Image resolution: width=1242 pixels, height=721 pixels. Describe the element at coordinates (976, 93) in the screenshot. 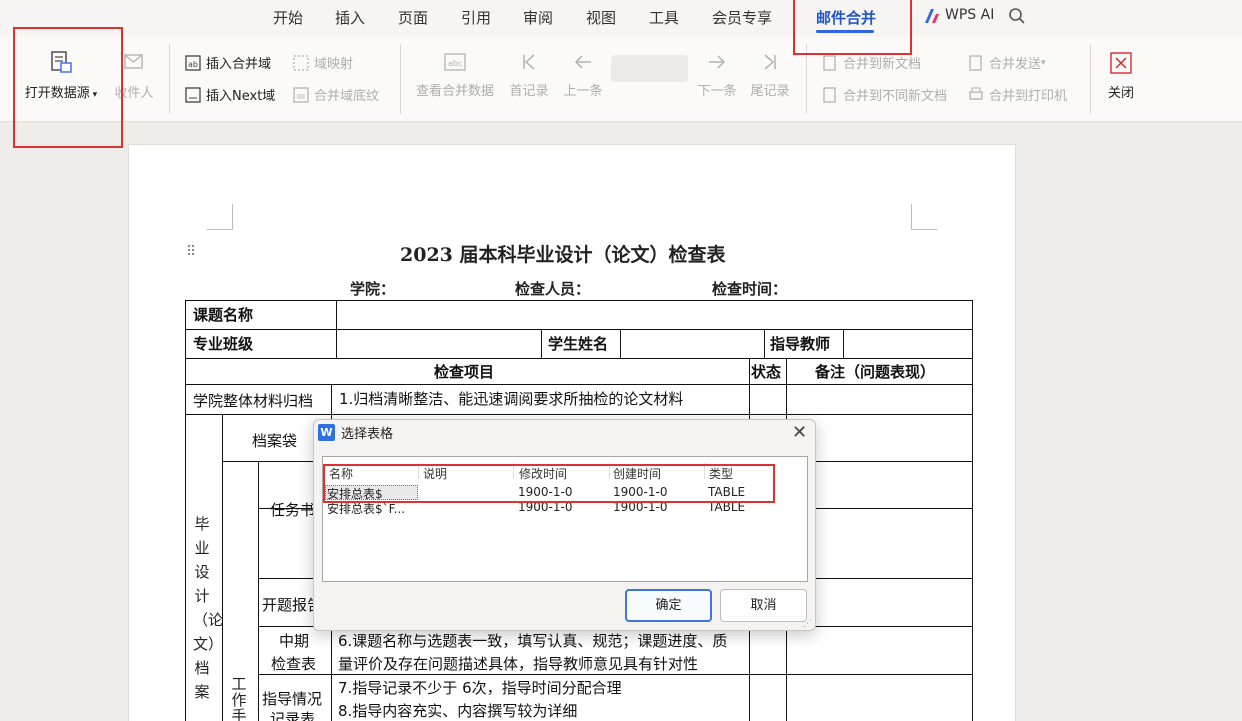

I see `printer-icon` at that location.